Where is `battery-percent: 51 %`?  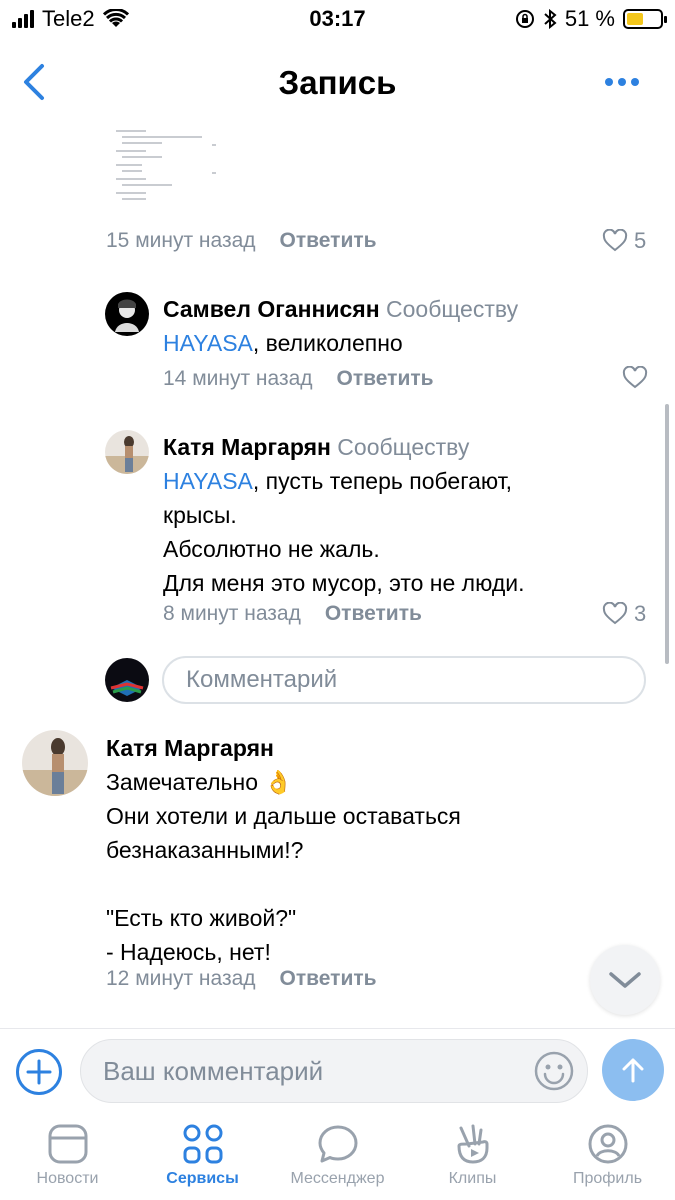
battery-percent: 51 % is located at coordinates (589, 18).